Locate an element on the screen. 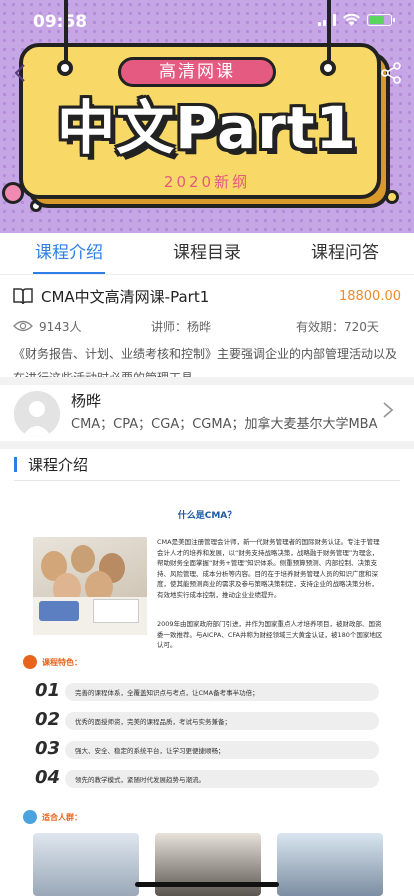 The height and width of the screenshot is (896, 414). banner-subtitle: 2020新纲 is located at coordinates (207, 182).